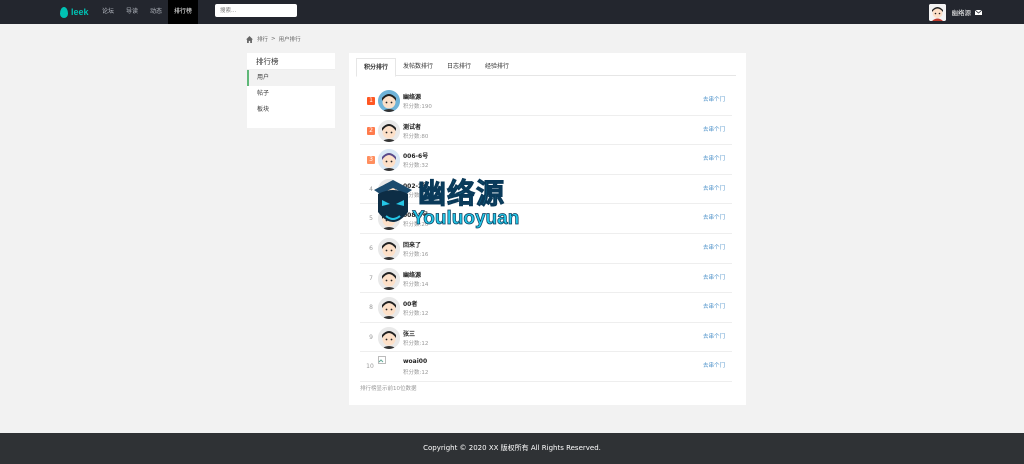 The height and width of the screenshot is (464, 1024). What do you see at coordinates (546, 67) in the screenshot?
I see `ranking-tabs: 积分排行 发帖数排行 日志排行 经验排行` at bounding box center [546, 67].